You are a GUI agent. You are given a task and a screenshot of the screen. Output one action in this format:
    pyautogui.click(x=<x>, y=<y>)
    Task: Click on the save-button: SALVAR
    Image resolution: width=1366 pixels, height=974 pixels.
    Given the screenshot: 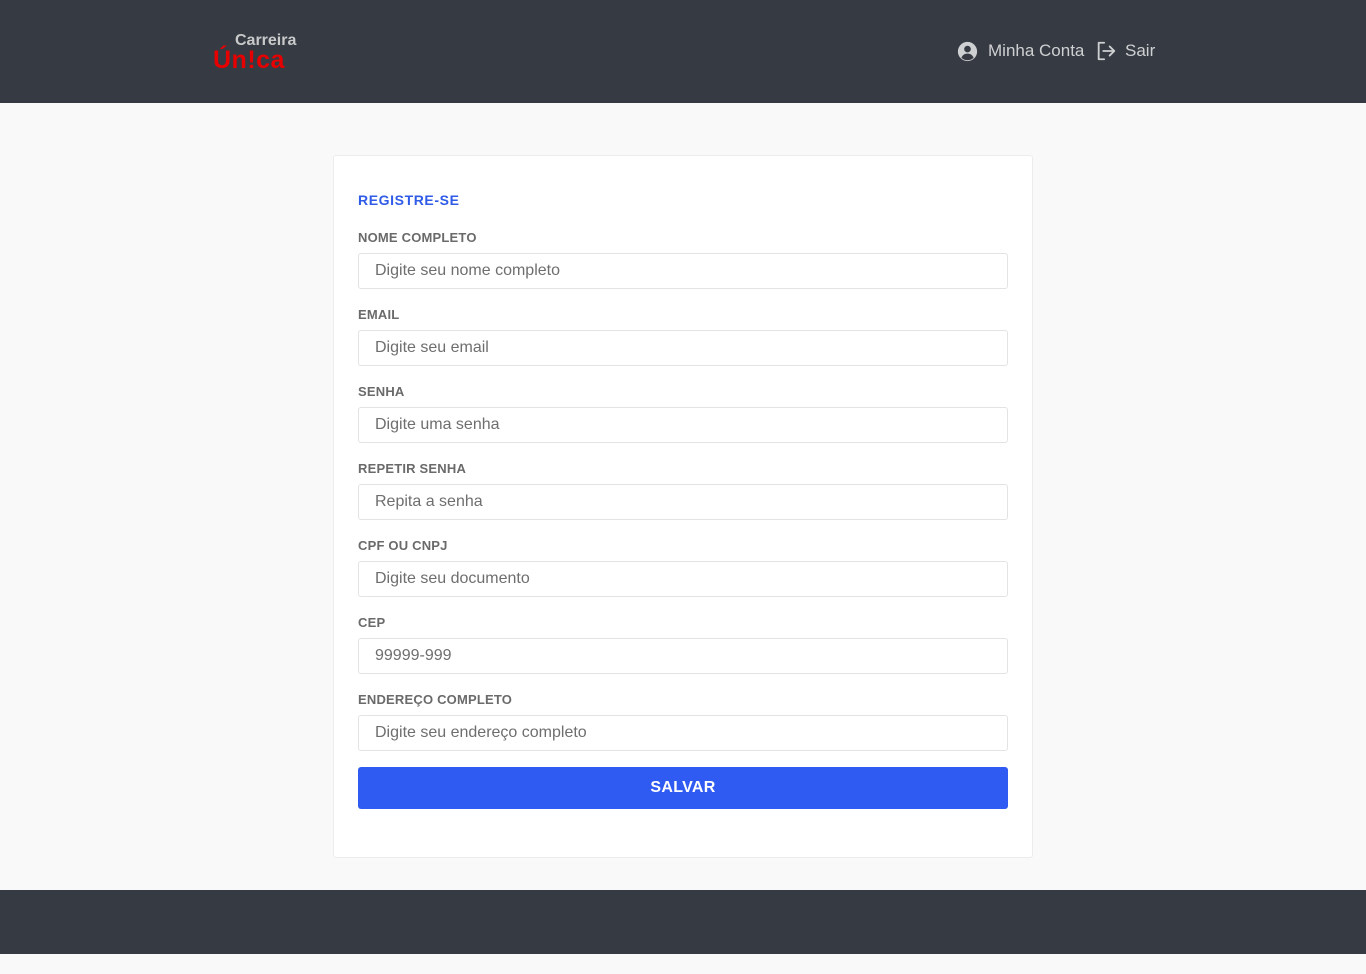 What is the action you would take?
    pyautogui.click(x=683, y=788)
    